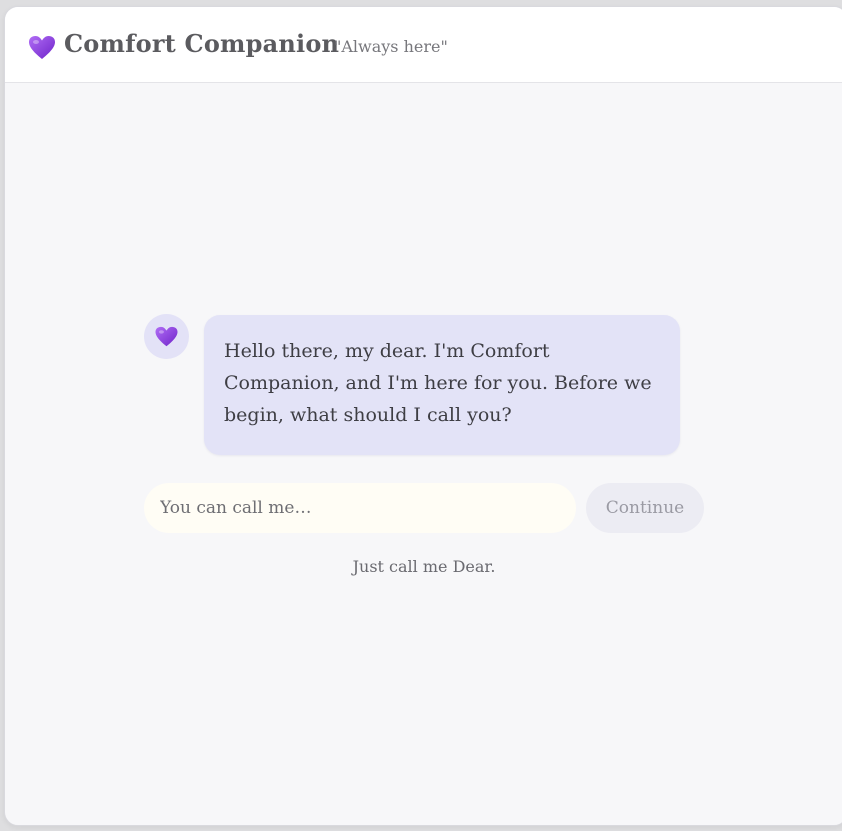 The image size is (842, 831). What do you see at coordinates (423, 566) in the screenshot?
I see `suggestion-link: Just call me Dear.` at bounding box center [423, 566].